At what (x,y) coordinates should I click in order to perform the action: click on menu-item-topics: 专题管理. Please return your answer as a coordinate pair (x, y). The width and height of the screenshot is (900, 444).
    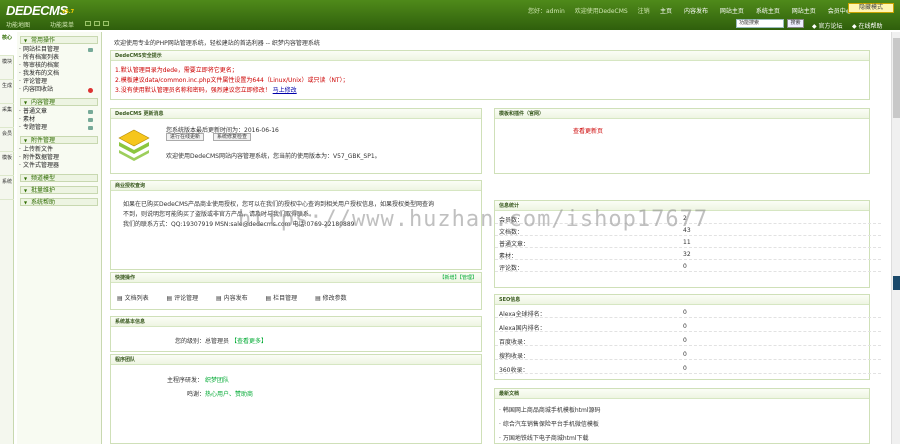
    Looking at the image, I should click on (59, 128).